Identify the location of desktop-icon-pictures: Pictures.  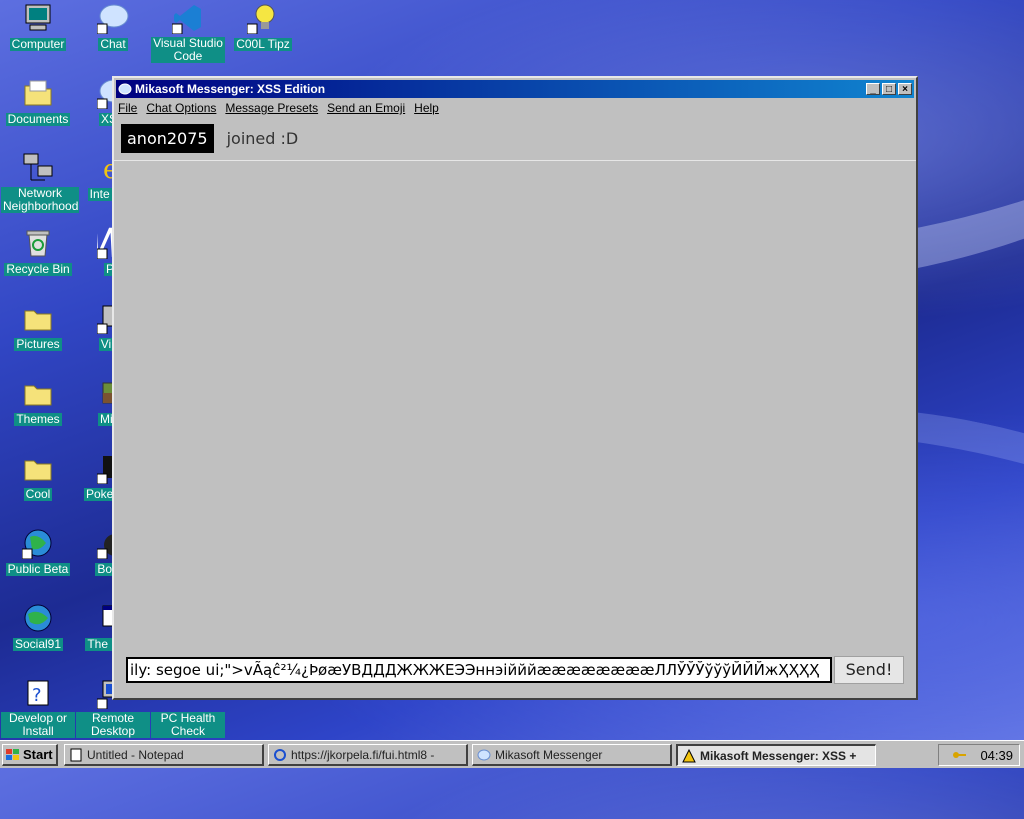
(38, 326).